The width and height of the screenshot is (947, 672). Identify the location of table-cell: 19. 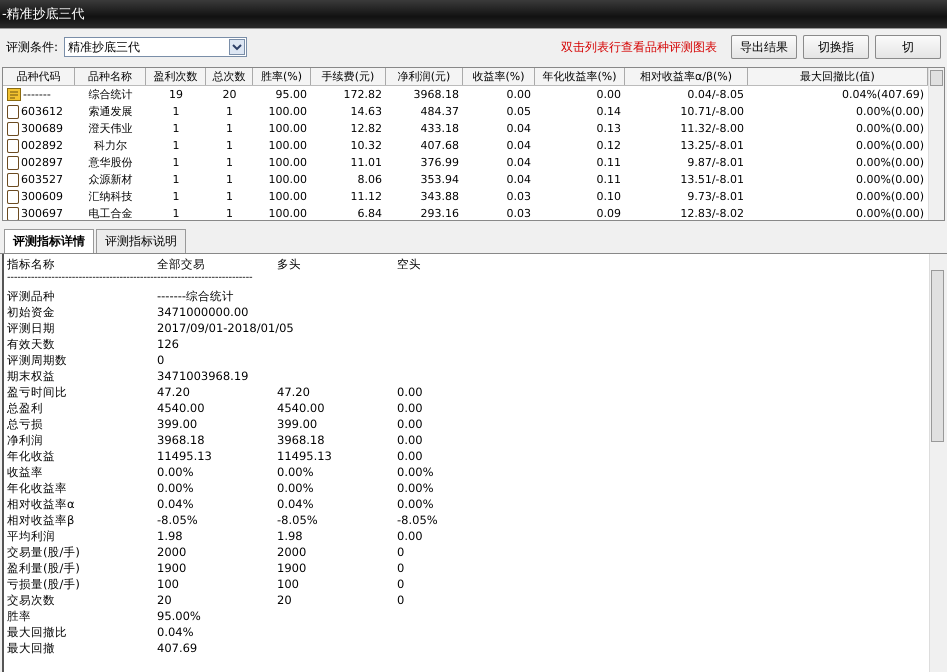
(176, 94).